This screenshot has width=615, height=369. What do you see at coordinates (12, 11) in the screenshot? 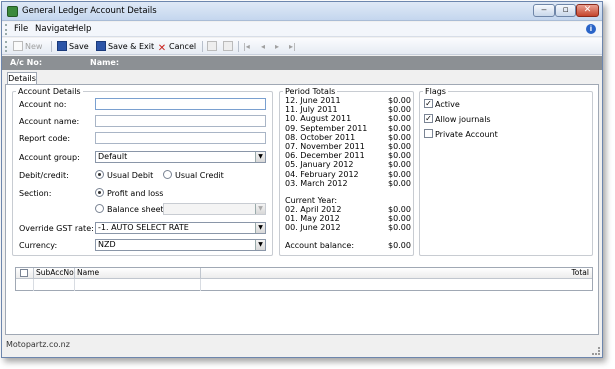
I see `app-icon` at bounding box center [12, 11].